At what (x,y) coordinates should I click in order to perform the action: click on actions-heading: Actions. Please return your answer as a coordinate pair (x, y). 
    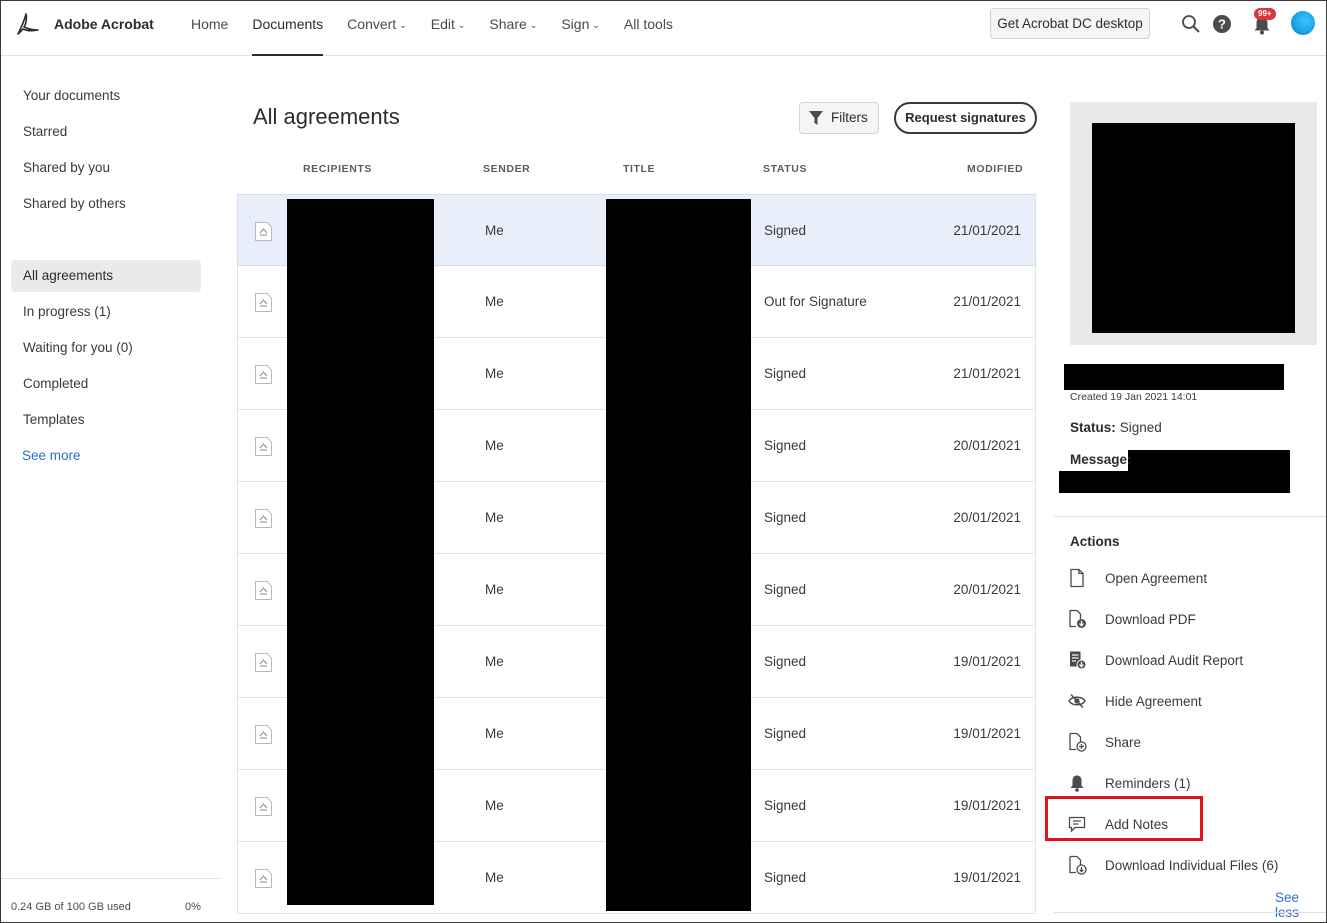
    Looking at the image, I should click on (1095, 541).